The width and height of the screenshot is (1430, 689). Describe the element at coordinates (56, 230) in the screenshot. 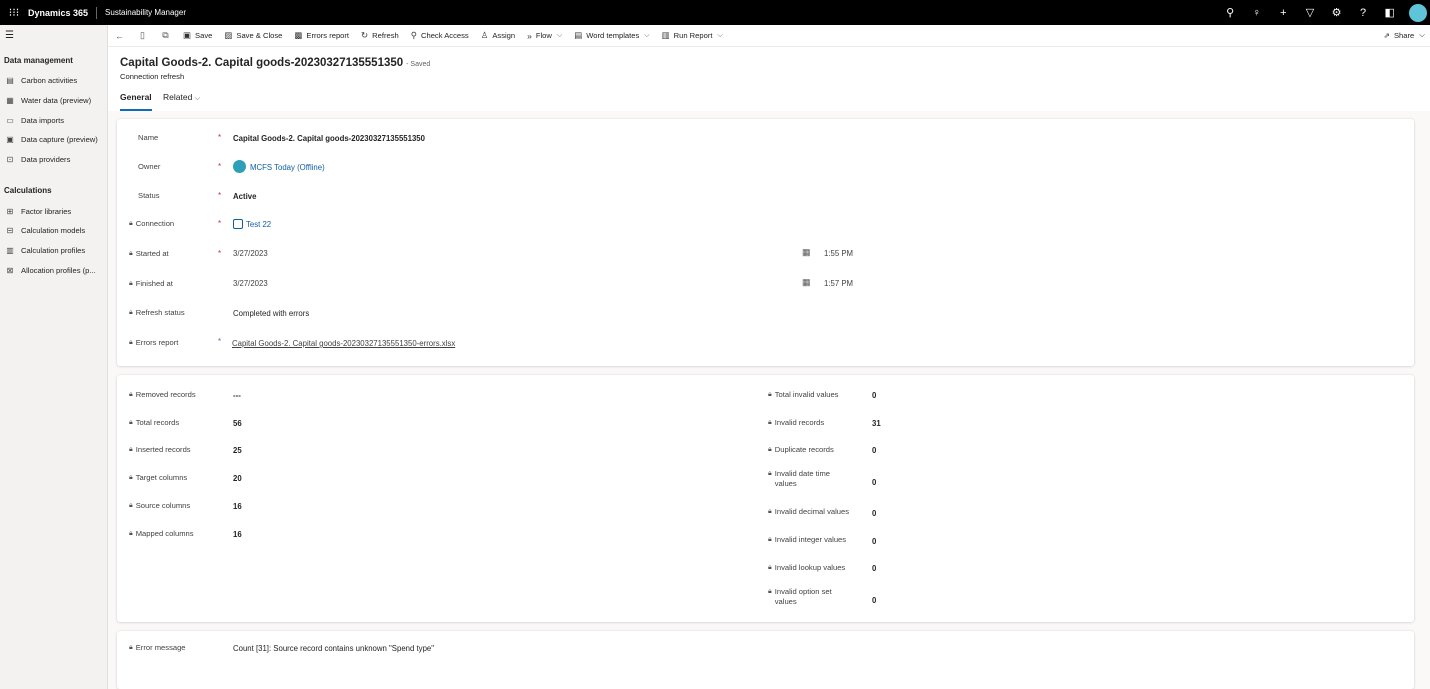

I see `sidebar-item-calculation-models: ⊟ Calculation models` at that location.